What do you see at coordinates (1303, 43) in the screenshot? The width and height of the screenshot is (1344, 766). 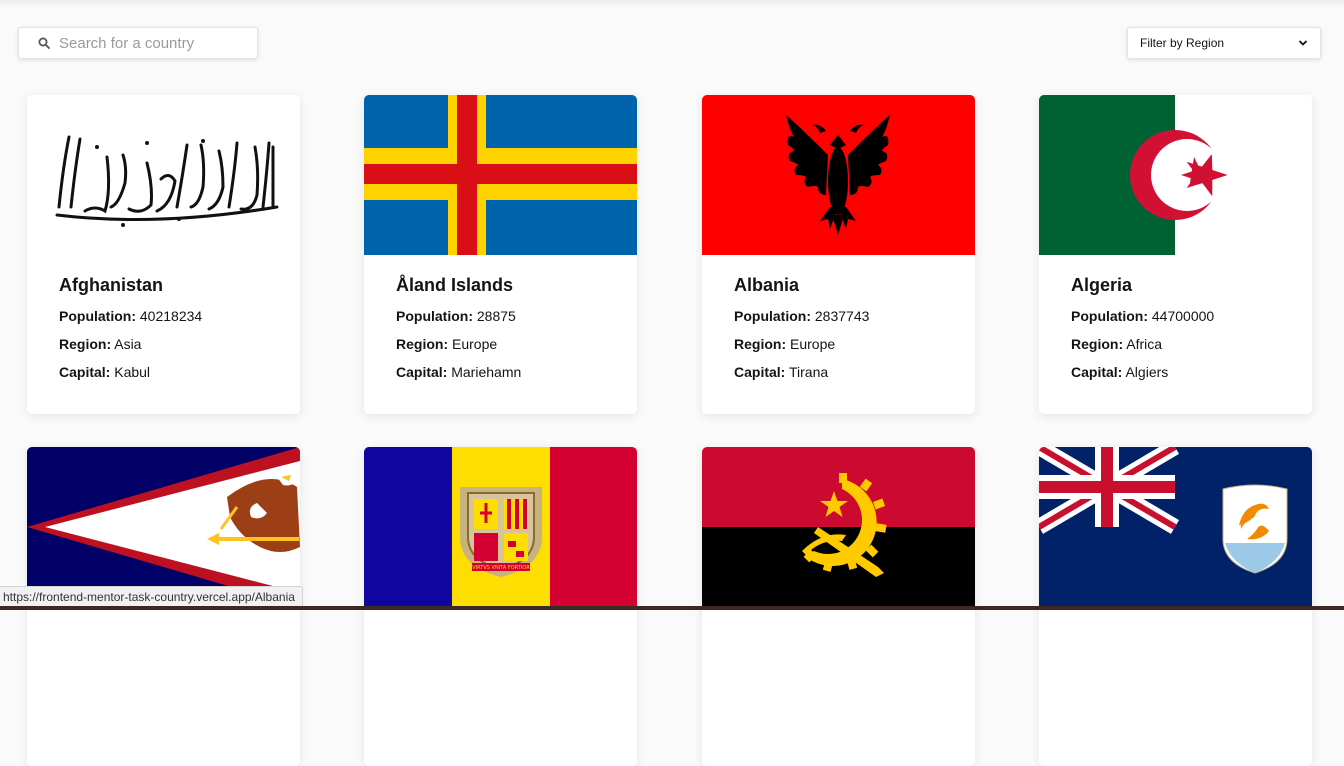 I see `chevron-down-icon` at bounding box center [1303, 43].